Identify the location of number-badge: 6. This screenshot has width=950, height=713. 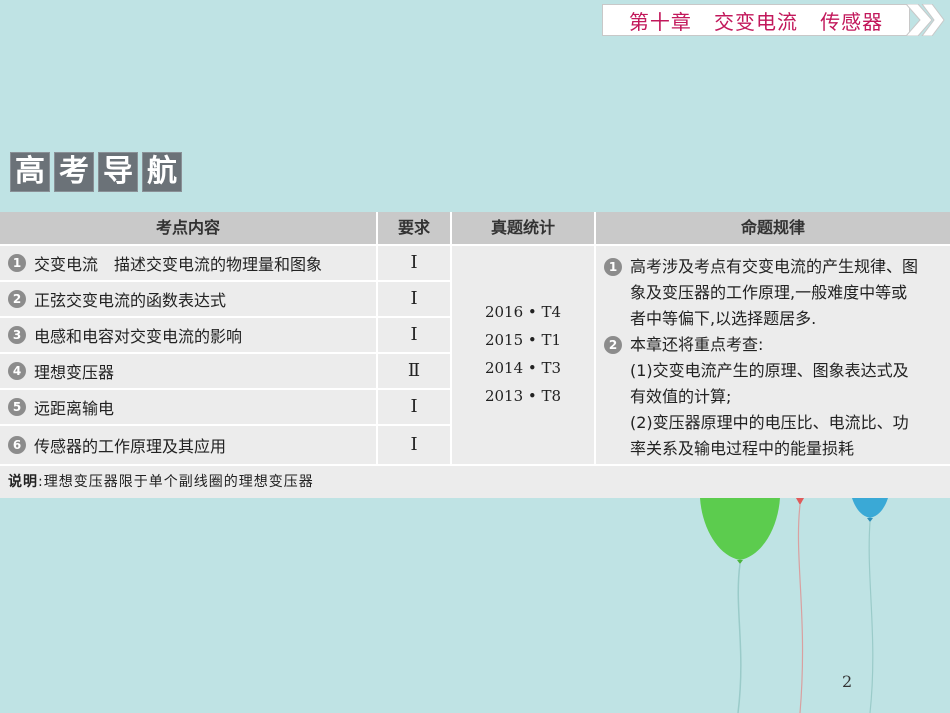
(17, 445).